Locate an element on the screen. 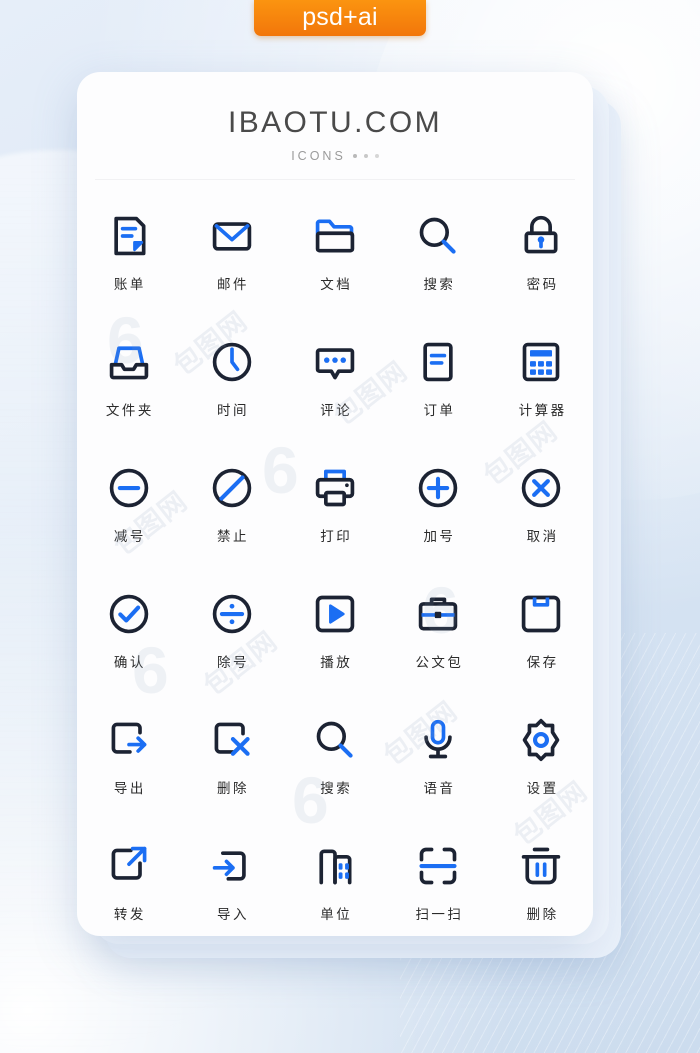 The width and height of the screenshot is (700, 1053). subtitle-row: ICONS is located at coordinates (335, 156).